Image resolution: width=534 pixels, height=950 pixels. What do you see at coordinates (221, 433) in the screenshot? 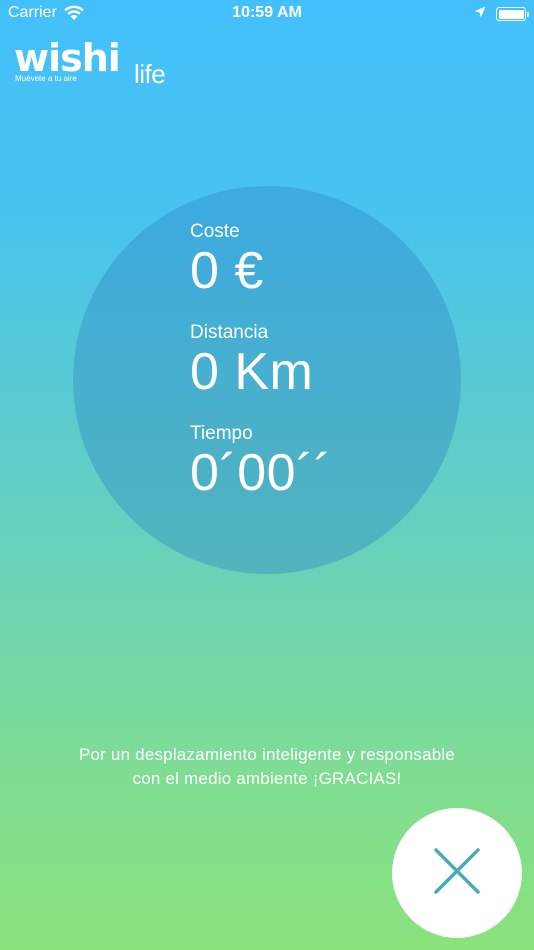
I see `time-label: Tiempo` at bounding box center [221, 433].